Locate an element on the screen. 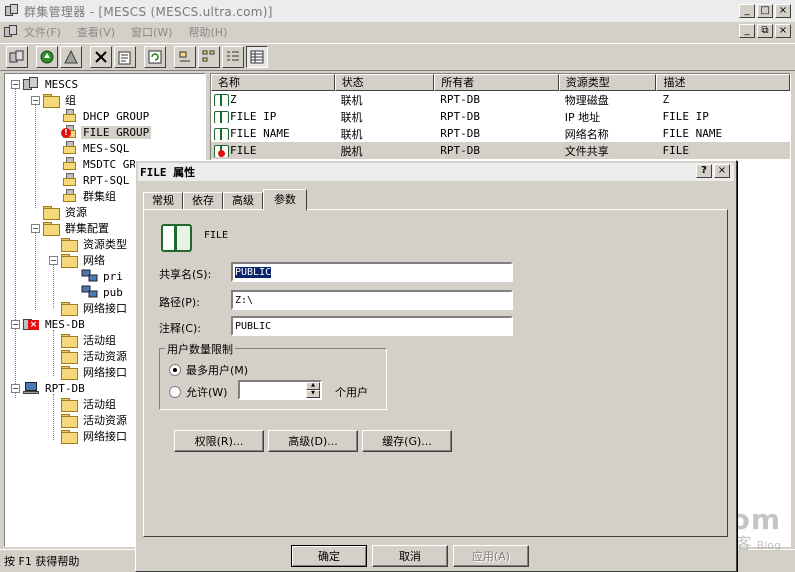 The width and height of the screenshot is (795, 572). refresh-button is located at coordinates (155, 57).